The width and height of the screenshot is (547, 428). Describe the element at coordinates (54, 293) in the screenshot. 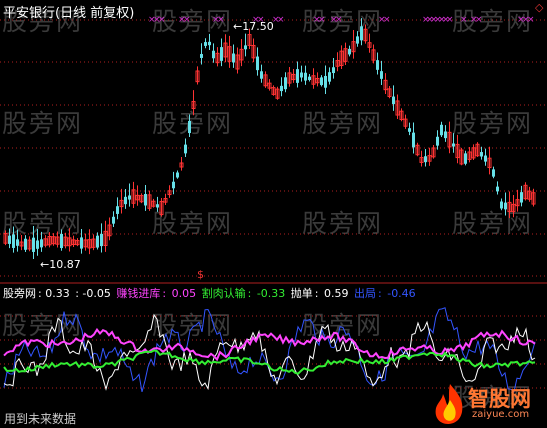

I see `indicator-v1: : 0.33` at that location.